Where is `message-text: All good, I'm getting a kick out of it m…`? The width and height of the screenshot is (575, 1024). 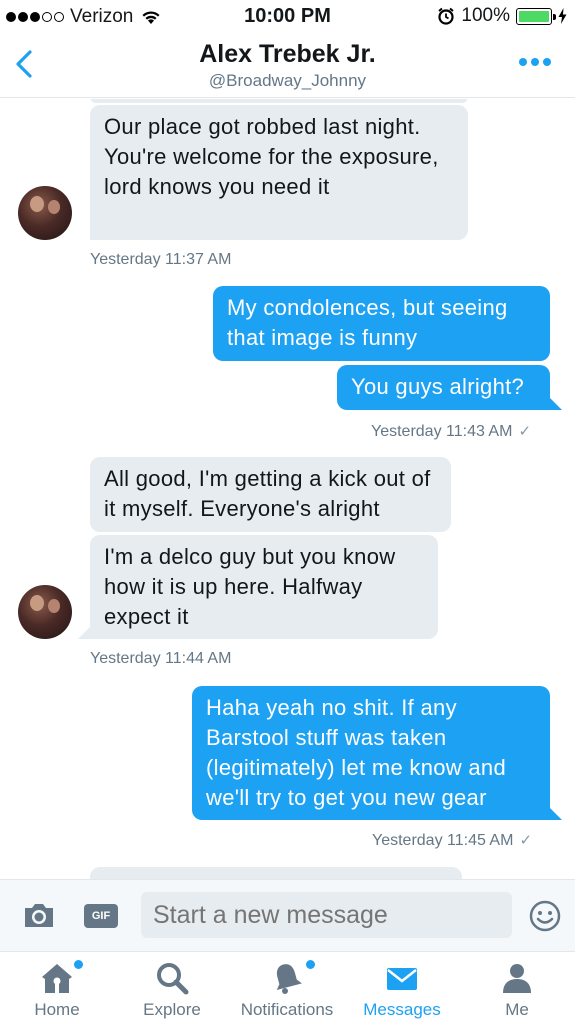 message-text: All good, I'm getting a kick out of it m… is located at coordinates (267, 493).